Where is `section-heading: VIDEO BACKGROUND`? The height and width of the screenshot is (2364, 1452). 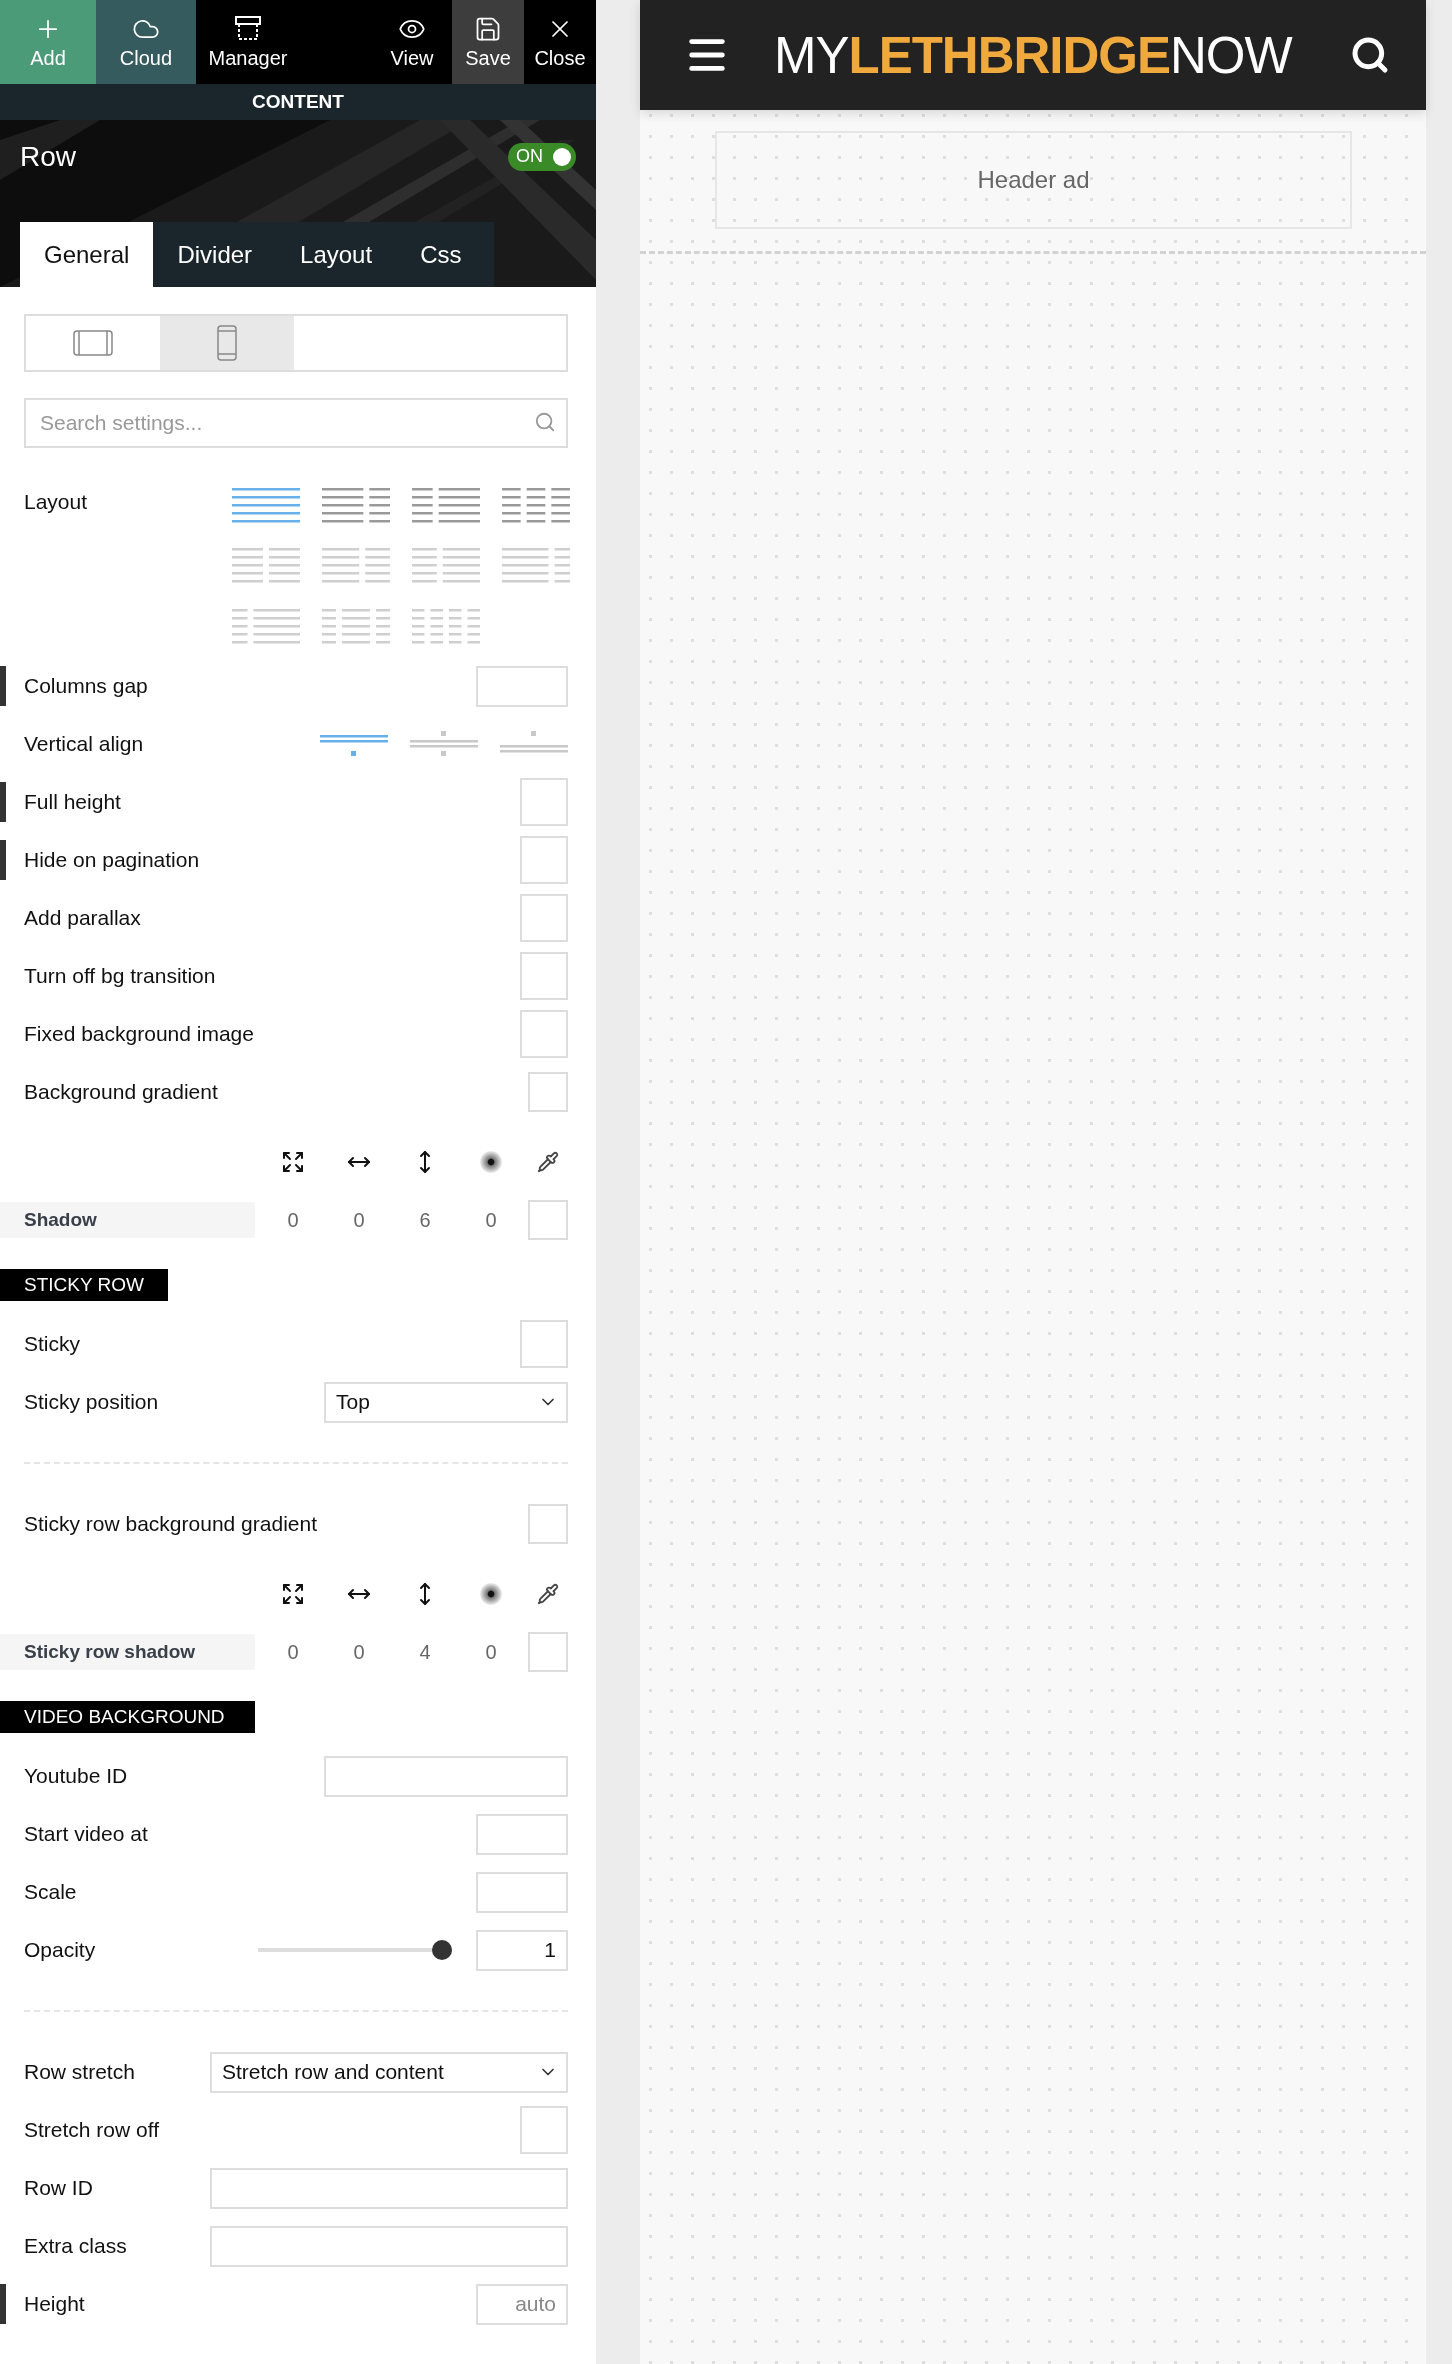 section-heading: VIDEO BACKGROUND is located at coordinates (127, 1717).